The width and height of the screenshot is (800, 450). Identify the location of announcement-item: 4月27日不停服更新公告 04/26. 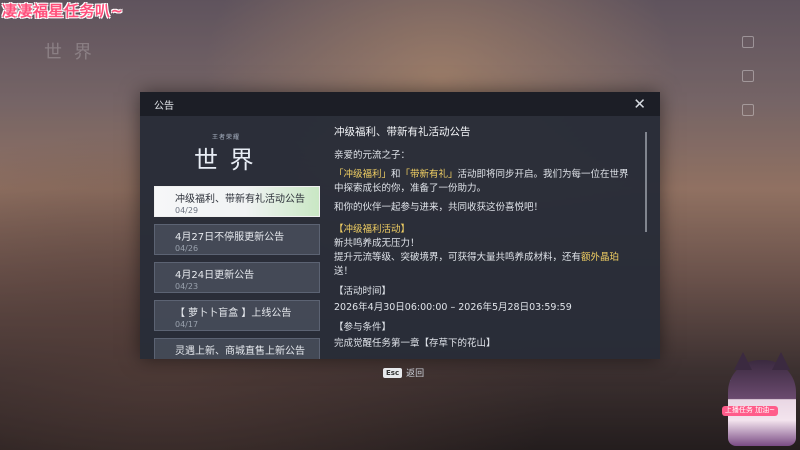
(237, 239).